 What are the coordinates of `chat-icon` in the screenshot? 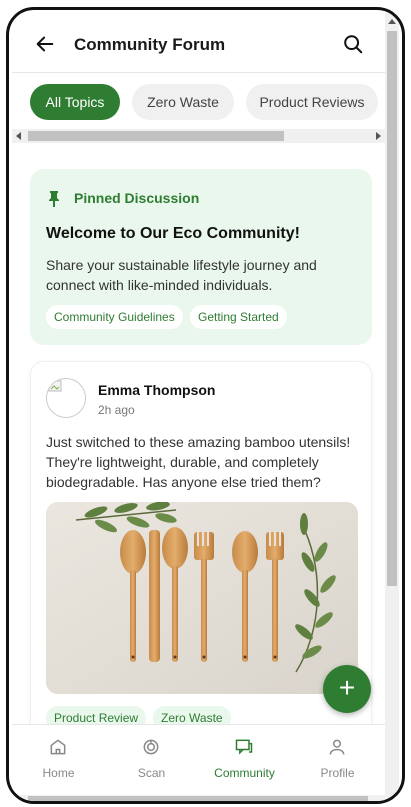 It's located at (244, 747).